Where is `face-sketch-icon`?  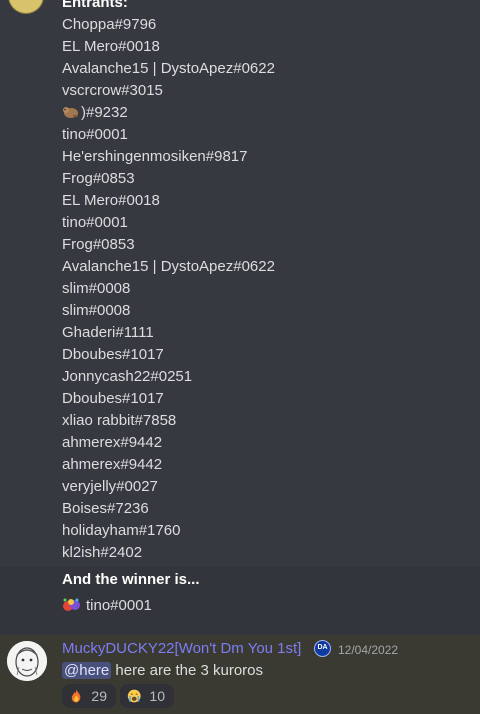 face-sketch-icon is located at coordinates (27, 661).